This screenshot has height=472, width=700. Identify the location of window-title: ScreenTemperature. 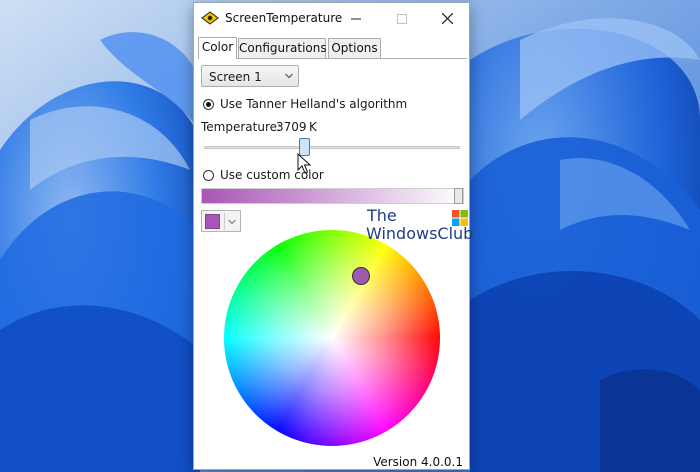
(284, 18).